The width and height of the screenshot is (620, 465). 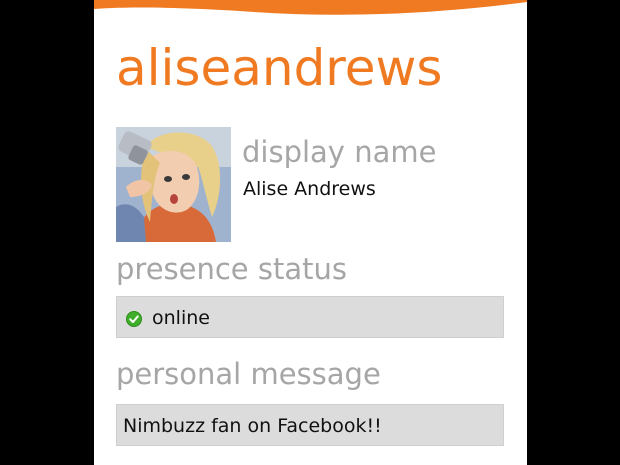 What do you see at coordinates (309, 189) in the screenshot?
I see `display-name-value: Alise Andrews` at bounding box center [309, 189].